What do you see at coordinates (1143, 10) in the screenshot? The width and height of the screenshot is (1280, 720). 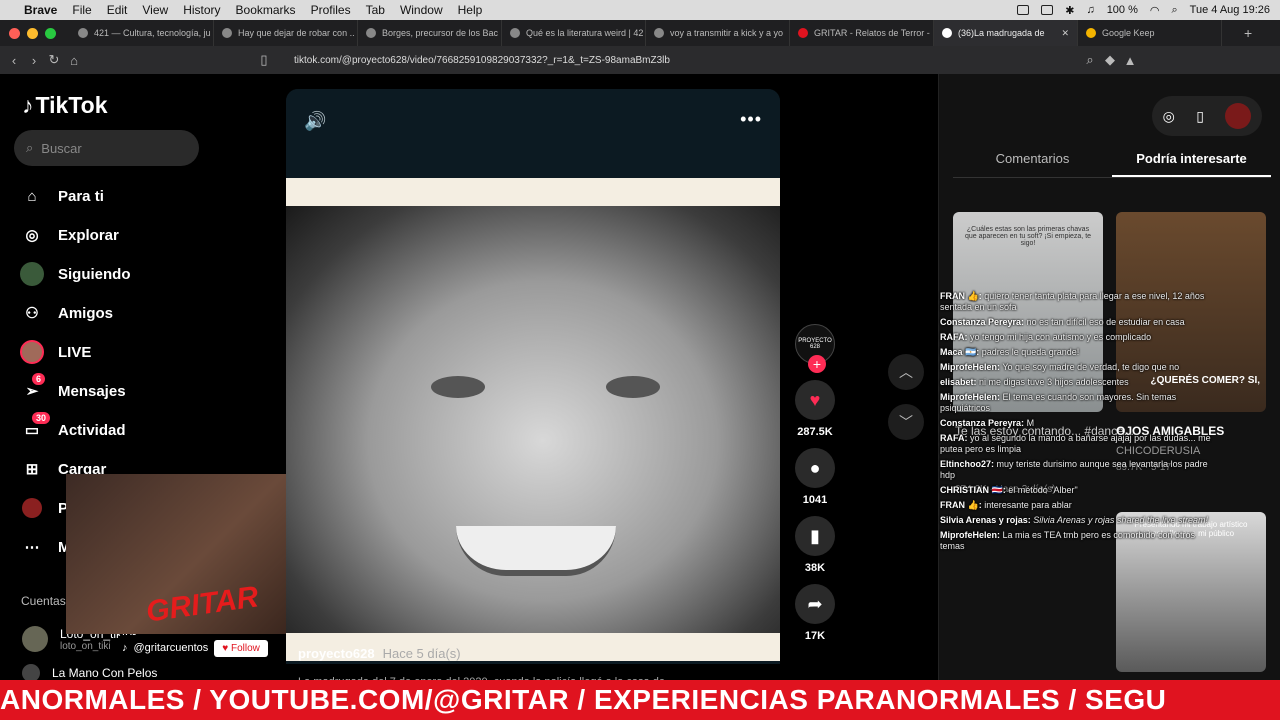 I see `status-area: ✱ ♫ 100 % ◠ ⌕ Tue 4 Aug 19:26` at bounding box center [1143, 10].